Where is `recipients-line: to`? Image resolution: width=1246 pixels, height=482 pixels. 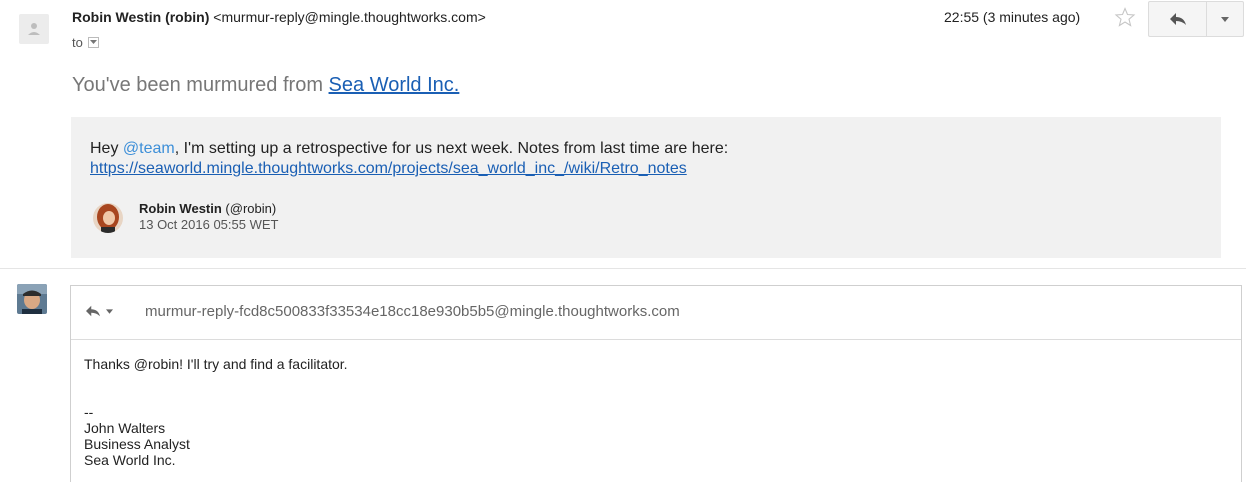 recipients-line: to is located at coordinates (85, 42).